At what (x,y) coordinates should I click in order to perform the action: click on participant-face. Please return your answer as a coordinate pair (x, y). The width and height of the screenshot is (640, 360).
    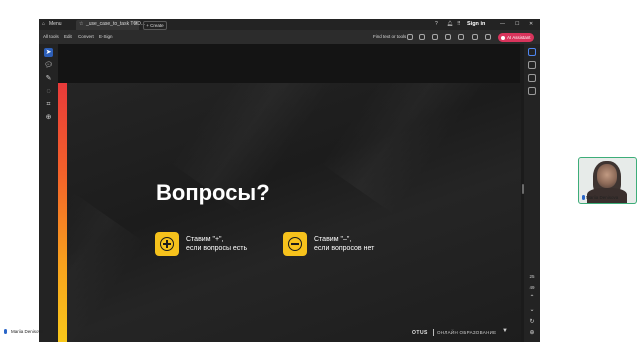
    Looking at the image, I should click on (607, 176).